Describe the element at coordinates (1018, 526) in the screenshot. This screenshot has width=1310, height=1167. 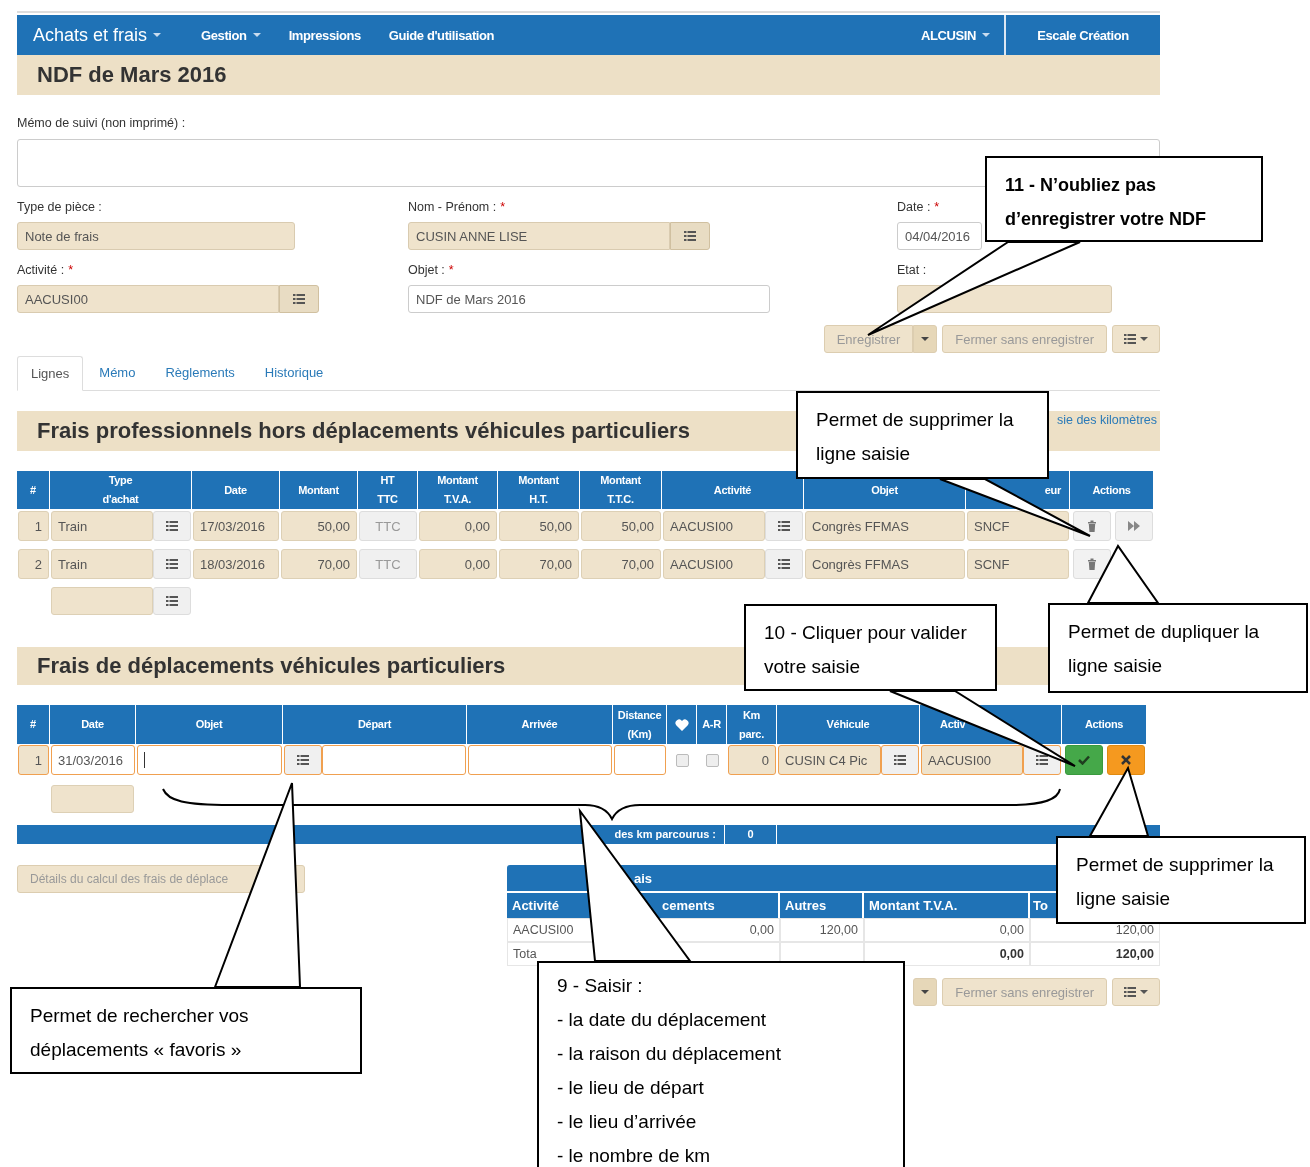
I see `text-field: SNCF` at that location.